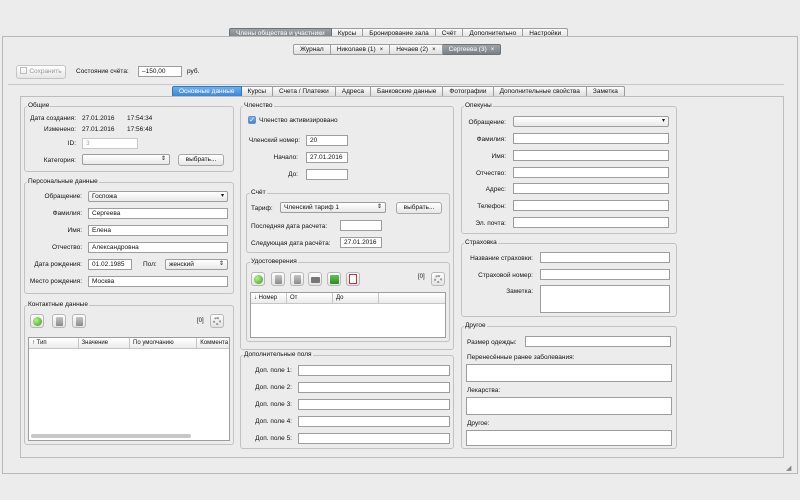 Image resolution: width=800 pixels, height=500 pixels. I want to click on resize-grip-icon: ◢, so click(788, 468).